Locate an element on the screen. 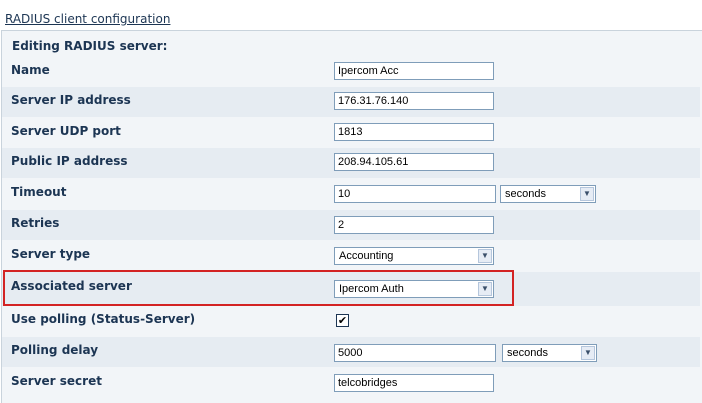 The image size is (702, 403). polling-delay-row: Polling delay 5000 seconds ▼ is located at coordinates (351, 352).